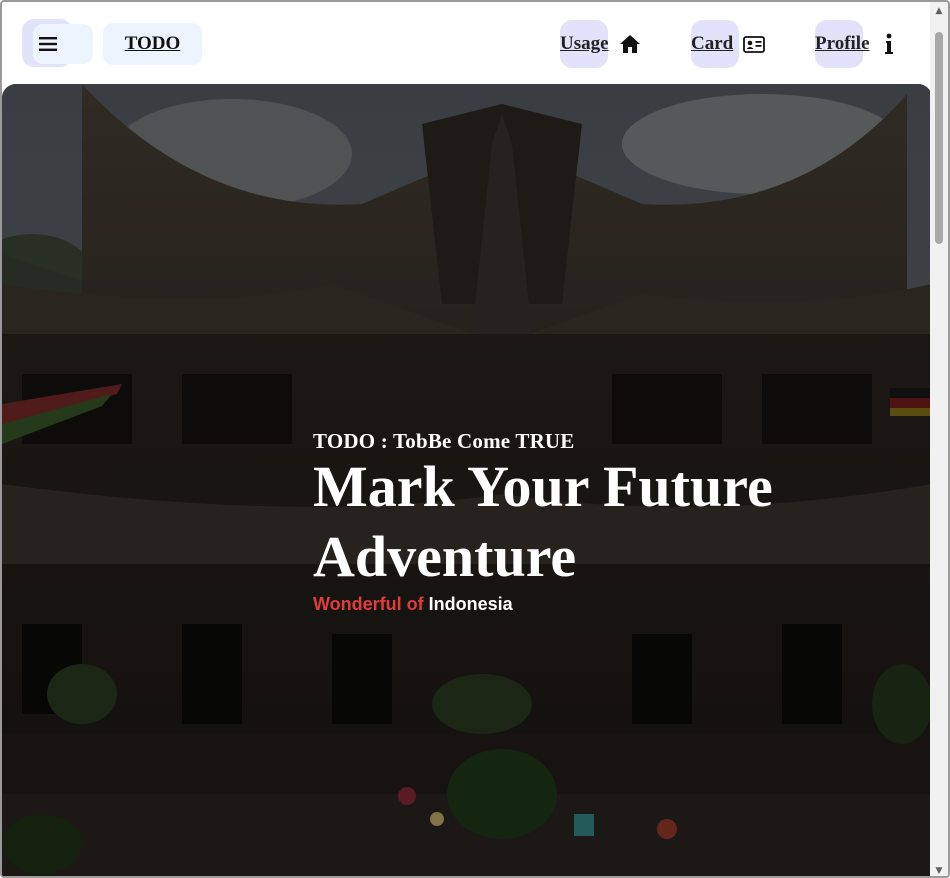  Describe the element at coordinates (939, 869) in the screenshot. I see `scroll-down-arrow-icon: ▼` at that location.